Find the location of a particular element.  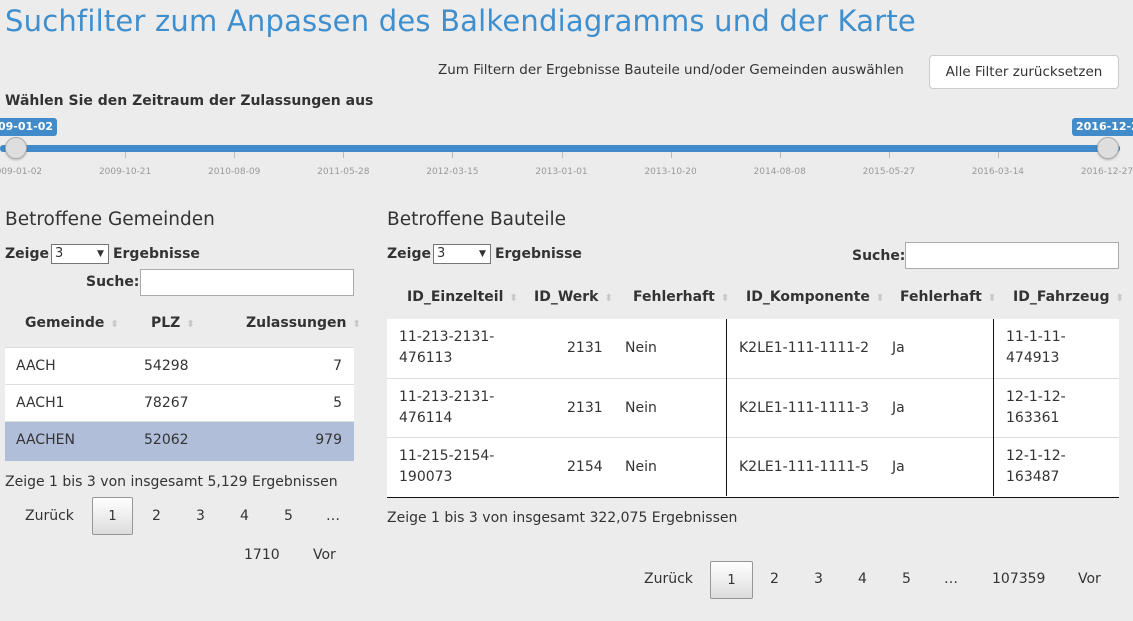

table-row: AACH 54298 7 is located at coordinates (179, 366).